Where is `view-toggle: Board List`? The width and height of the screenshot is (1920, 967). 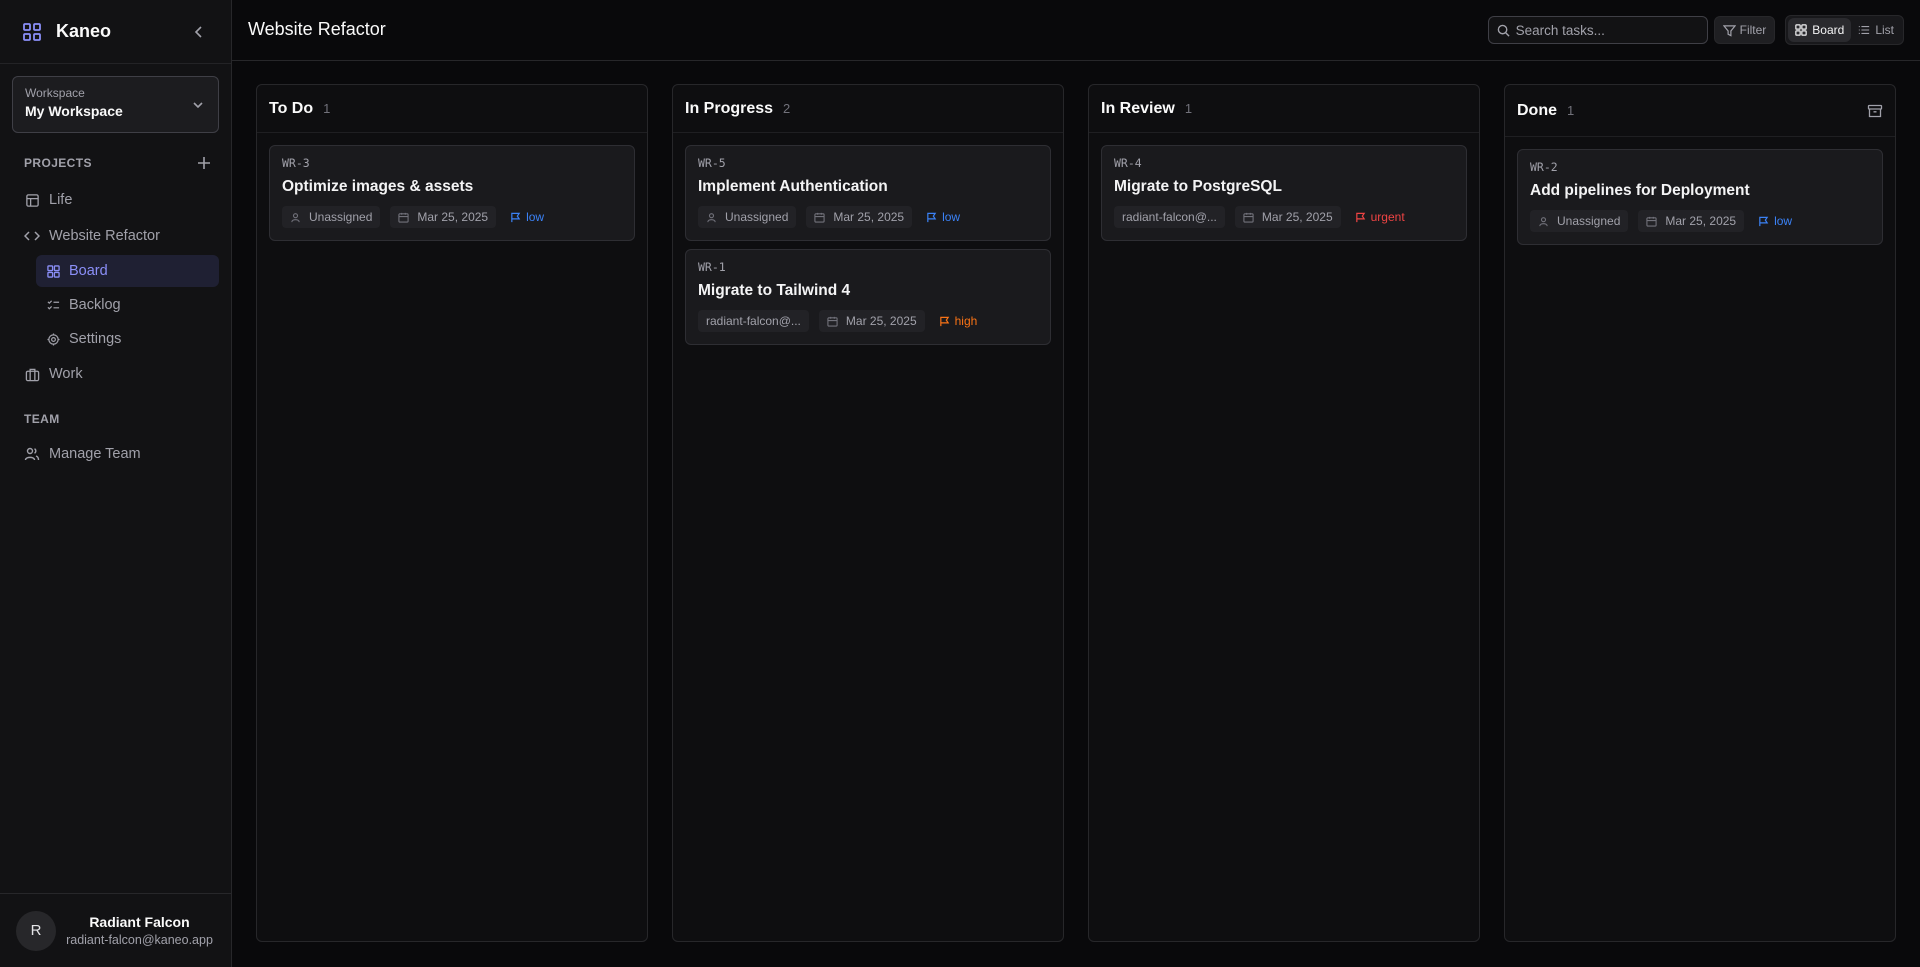 view-toggle: Board List is located at coordinates (1844, 30).